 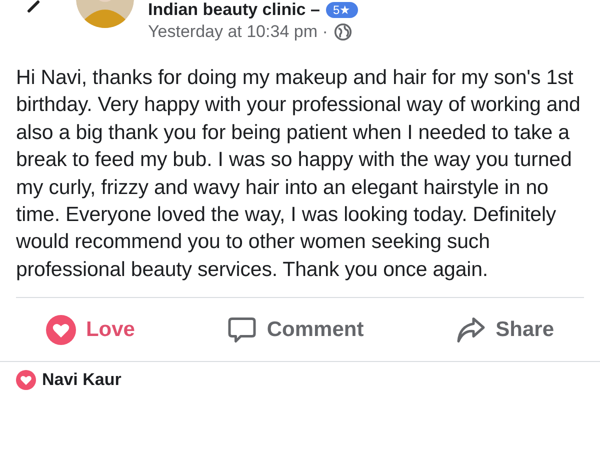 What do you see at coordinates (342, 10) in the screenshot?
I see `rating-badge: 5★` at bounding box center [342, 10].